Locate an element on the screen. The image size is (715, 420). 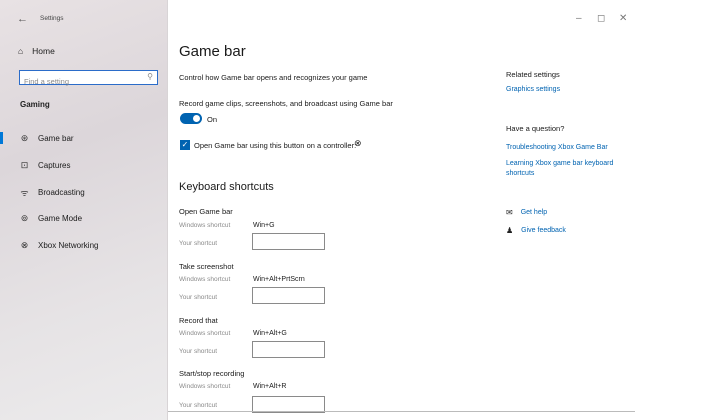
app-title: Settings is located at coordinates (52, 18).